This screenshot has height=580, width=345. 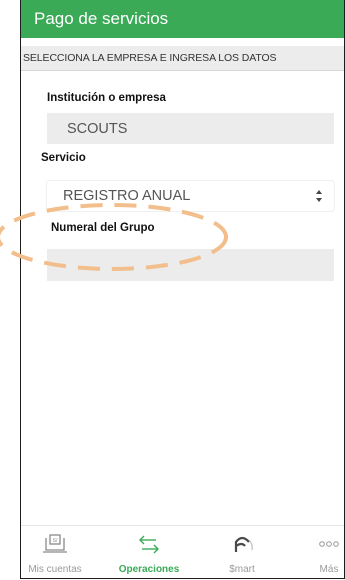 What do you see at coordinates (319, 196) in the screenshot?
I see `select-arrows-icon` at bounding box center [319, 196].